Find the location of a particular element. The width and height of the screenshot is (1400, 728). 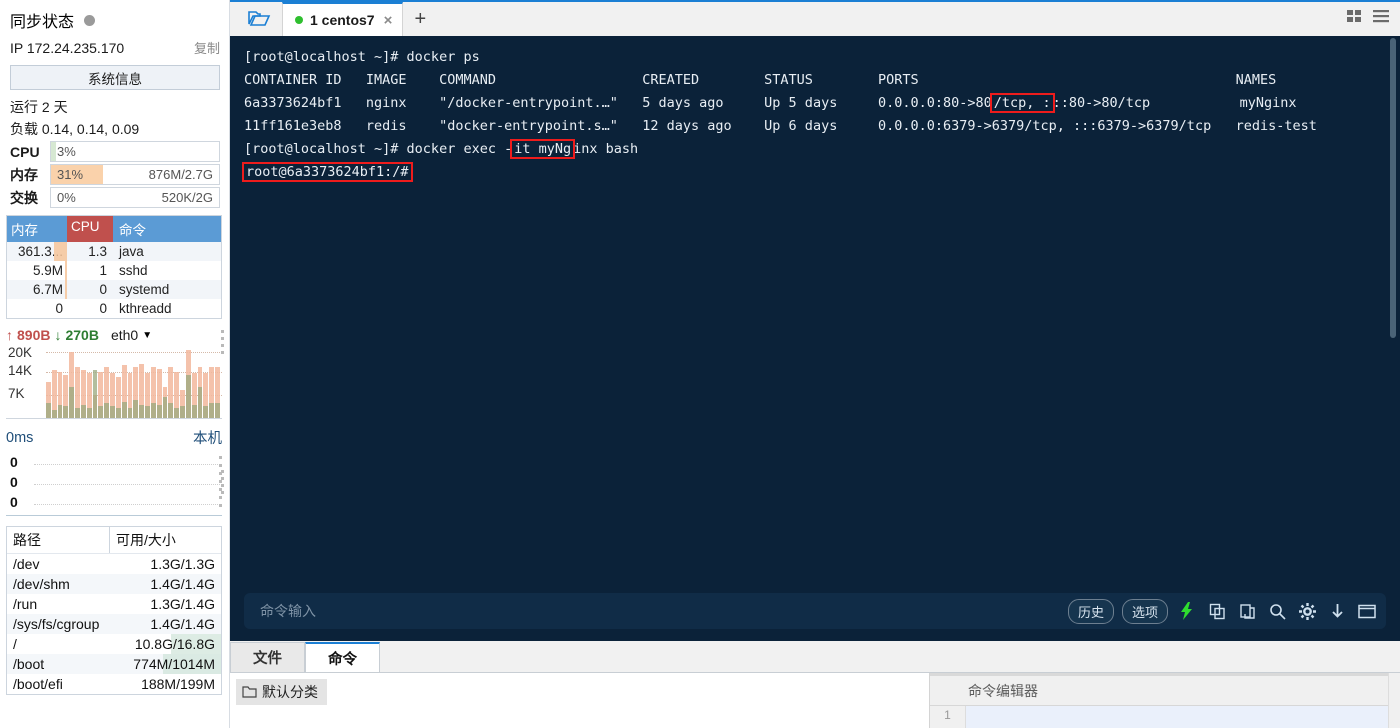

gear-icon is located at coordinates (1307, 611).